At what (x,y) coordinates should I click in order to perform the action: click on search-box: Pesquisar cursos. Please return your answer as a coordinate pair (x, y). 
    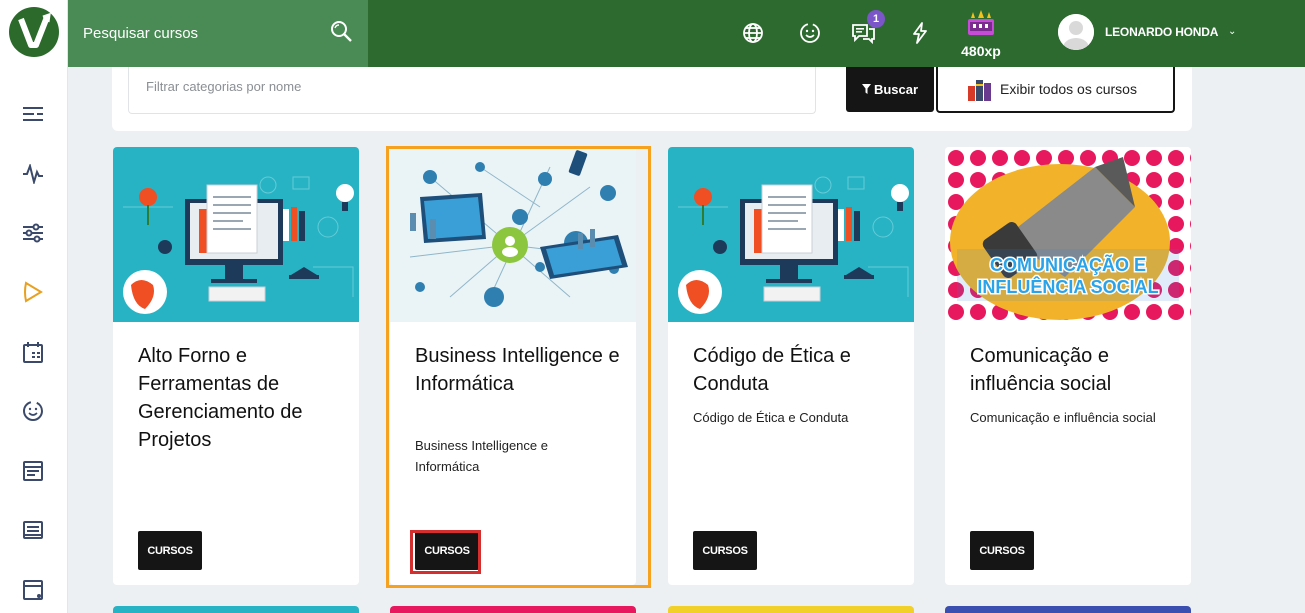
    Looking at the image, I should click on (218, 33).